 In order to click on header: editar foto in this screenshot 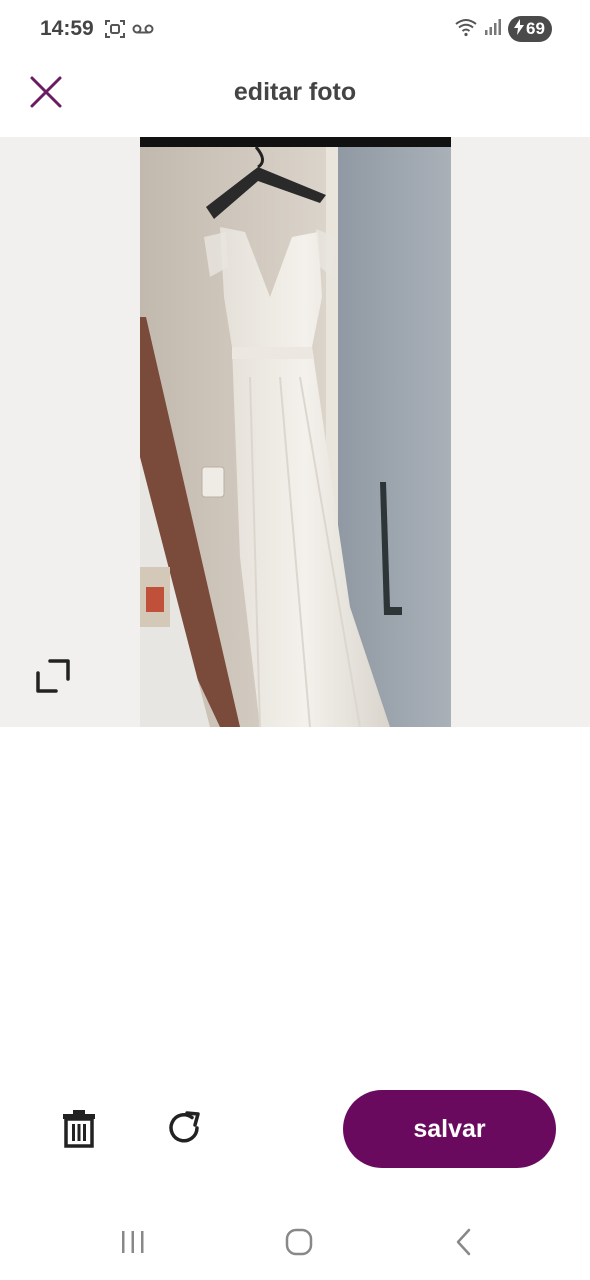, I will do `click(295, 98)`.